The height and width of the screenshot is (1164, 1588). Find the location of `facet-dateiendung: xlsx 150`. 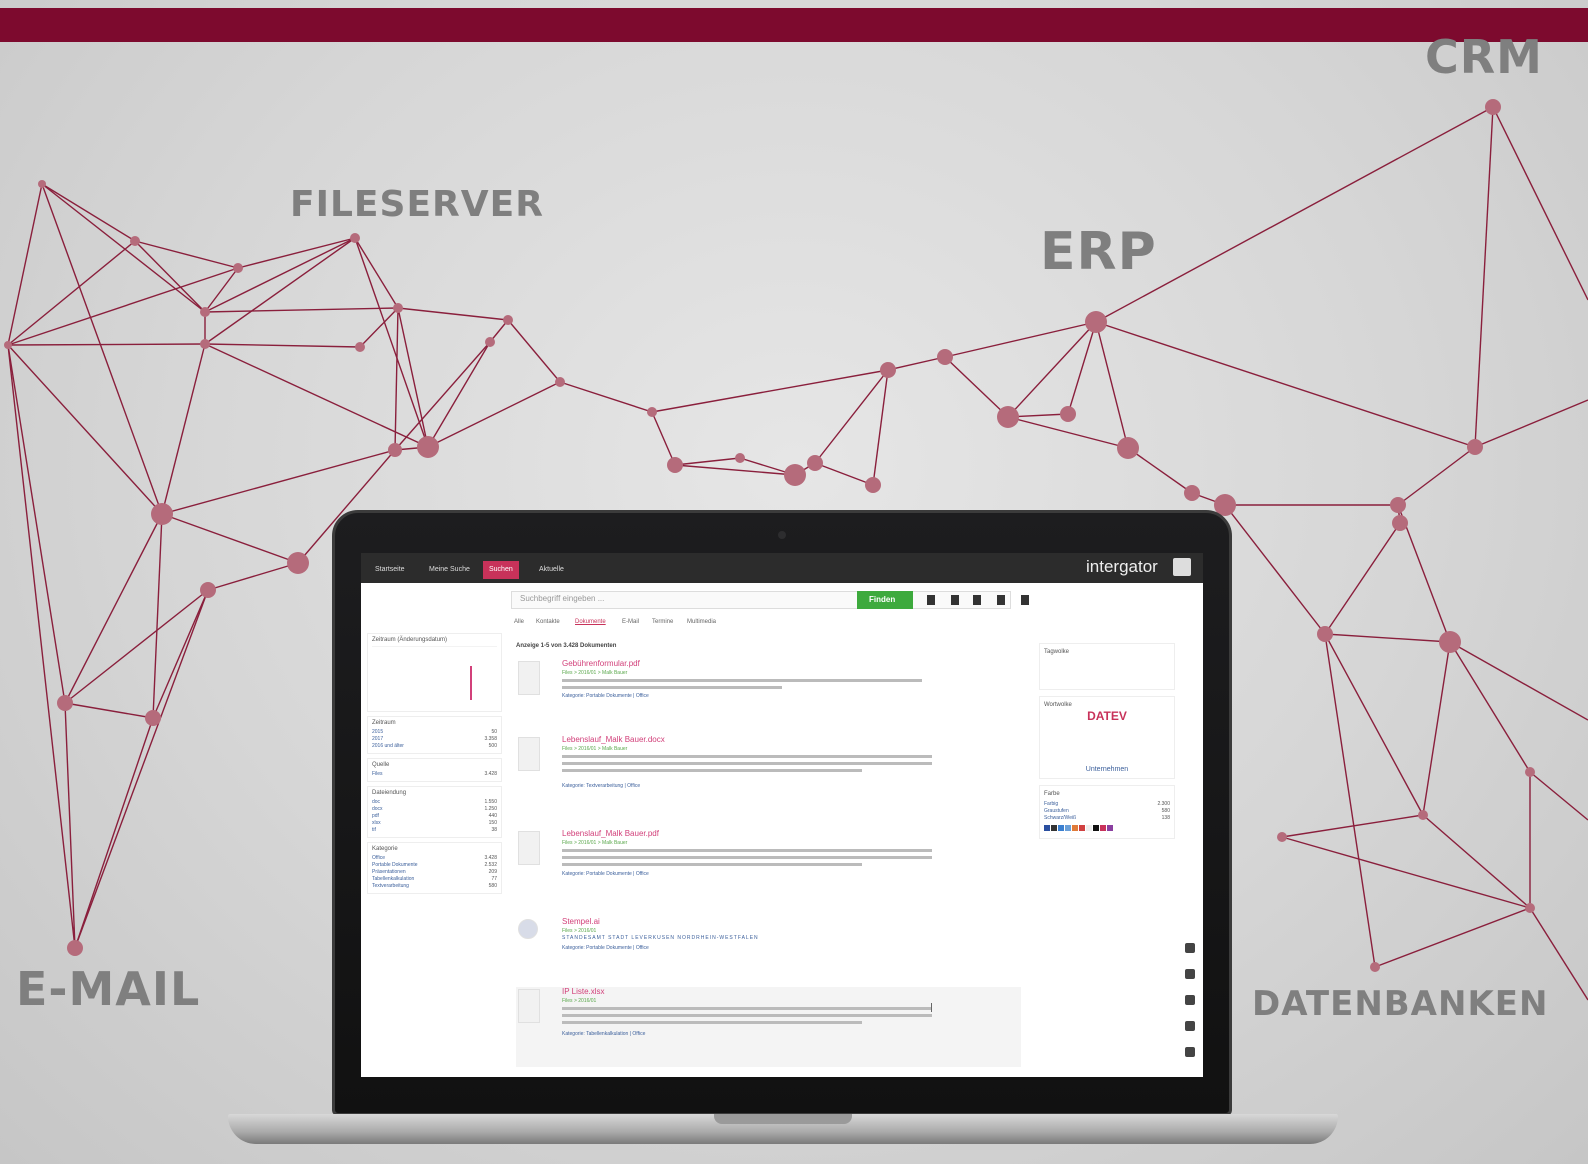

facet-dateiendung: xlsx 150 is located at coordinates (434, 823).